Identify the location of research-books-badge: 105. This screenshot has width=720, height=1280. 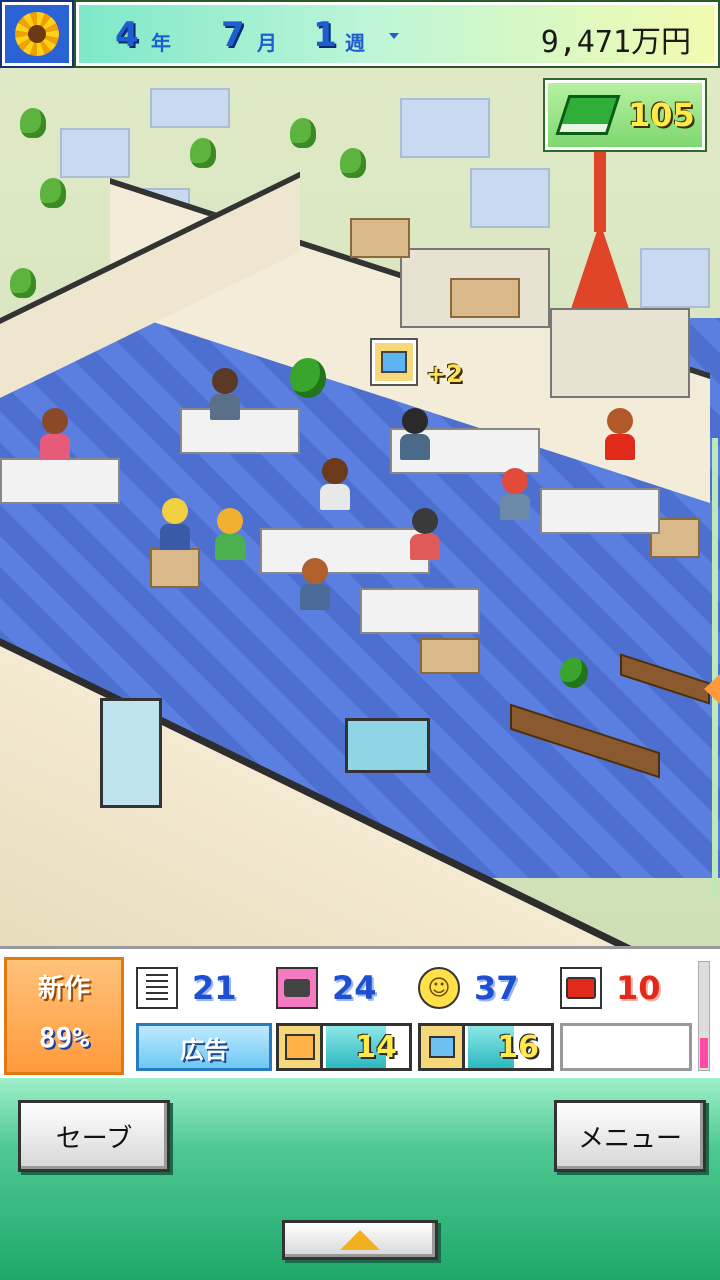
(625, 115).